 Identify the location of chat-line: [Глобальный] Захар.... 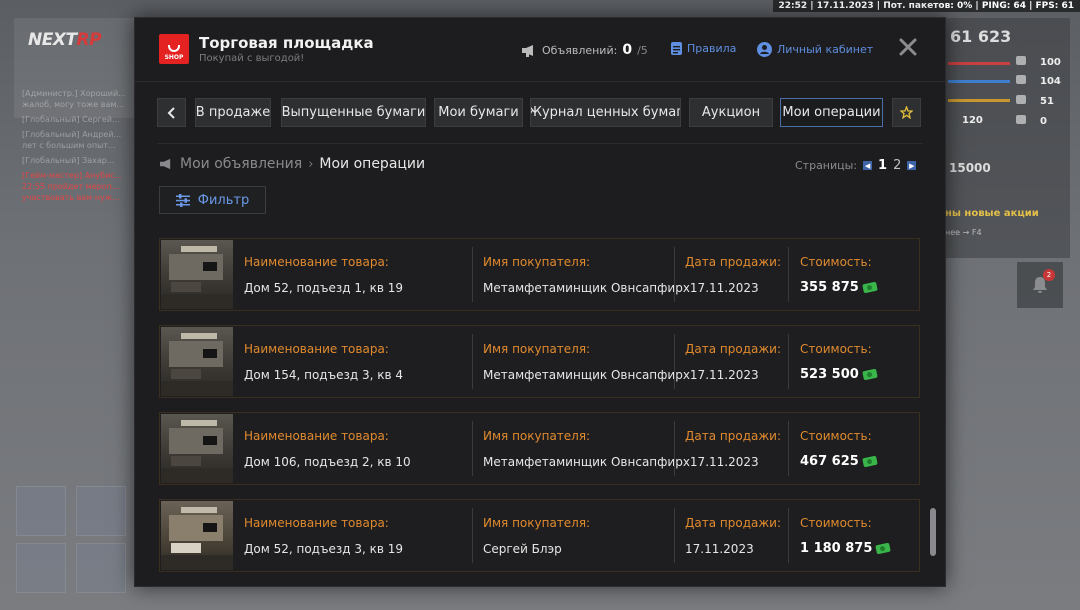
(68, 160).